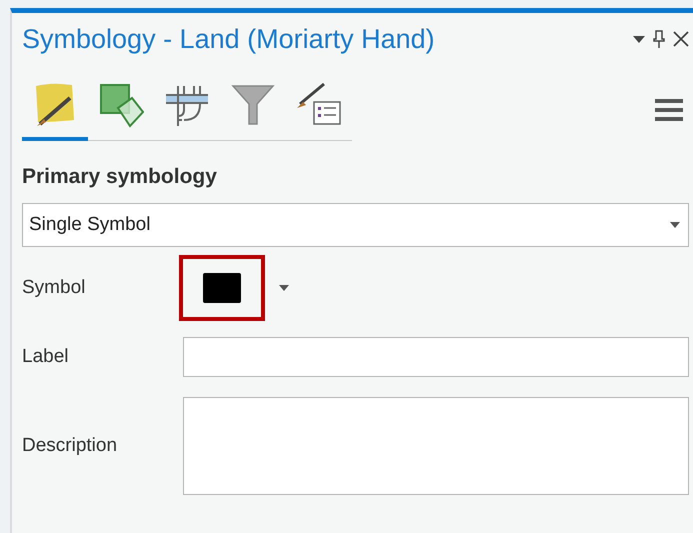 Image resolution: width=693 pixels, height=533 pixels. Describe the element at coordinates (436, 357) in the screenshot. I see `label-field` at that location.